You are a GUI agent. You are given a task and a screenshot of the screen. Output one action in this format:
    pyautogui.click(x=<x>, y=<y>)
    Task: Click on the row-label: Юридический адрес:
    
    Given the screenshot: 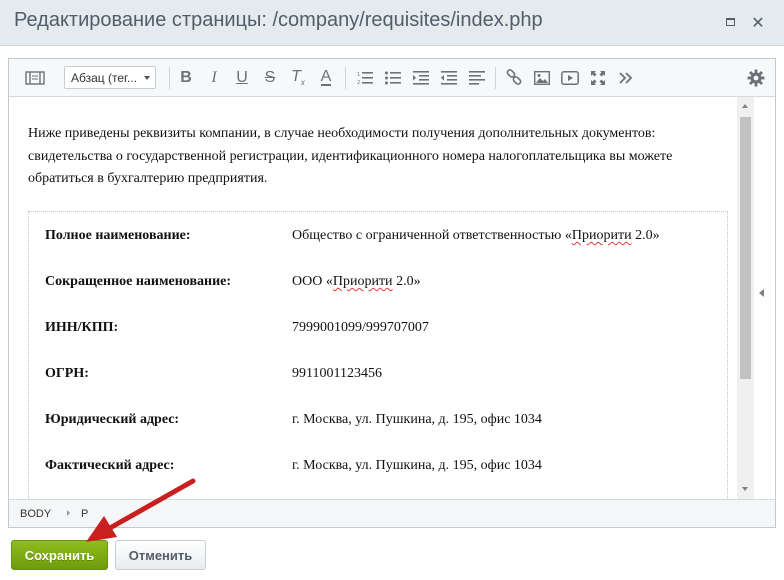 What is the action you would take?
    pyautogui.click(x=112, y=419)
    